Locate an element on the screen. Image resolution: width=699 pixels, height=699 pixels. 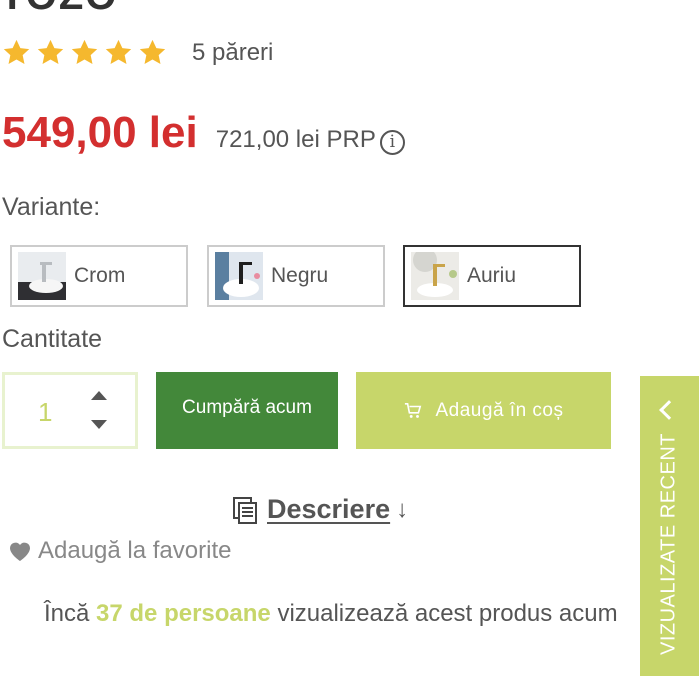
add-to-cart-label: Adaugă în coș is located at coordinates (499, 410).